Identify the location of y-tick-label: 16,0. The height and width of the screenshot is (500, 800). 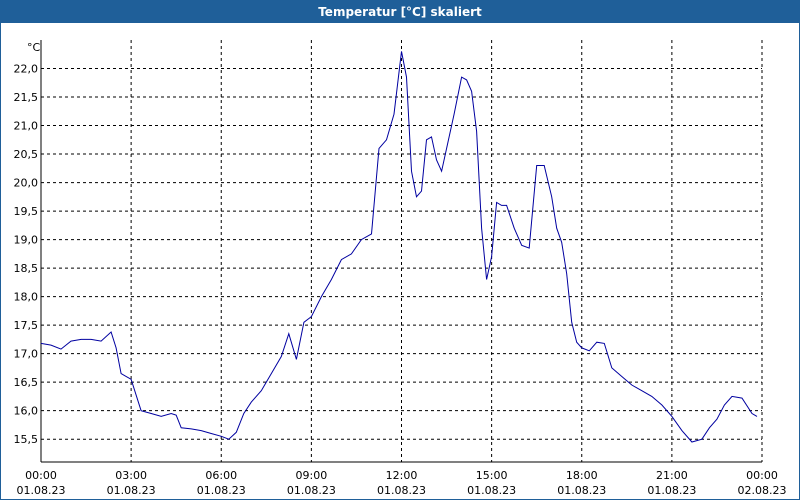
(26, 411).